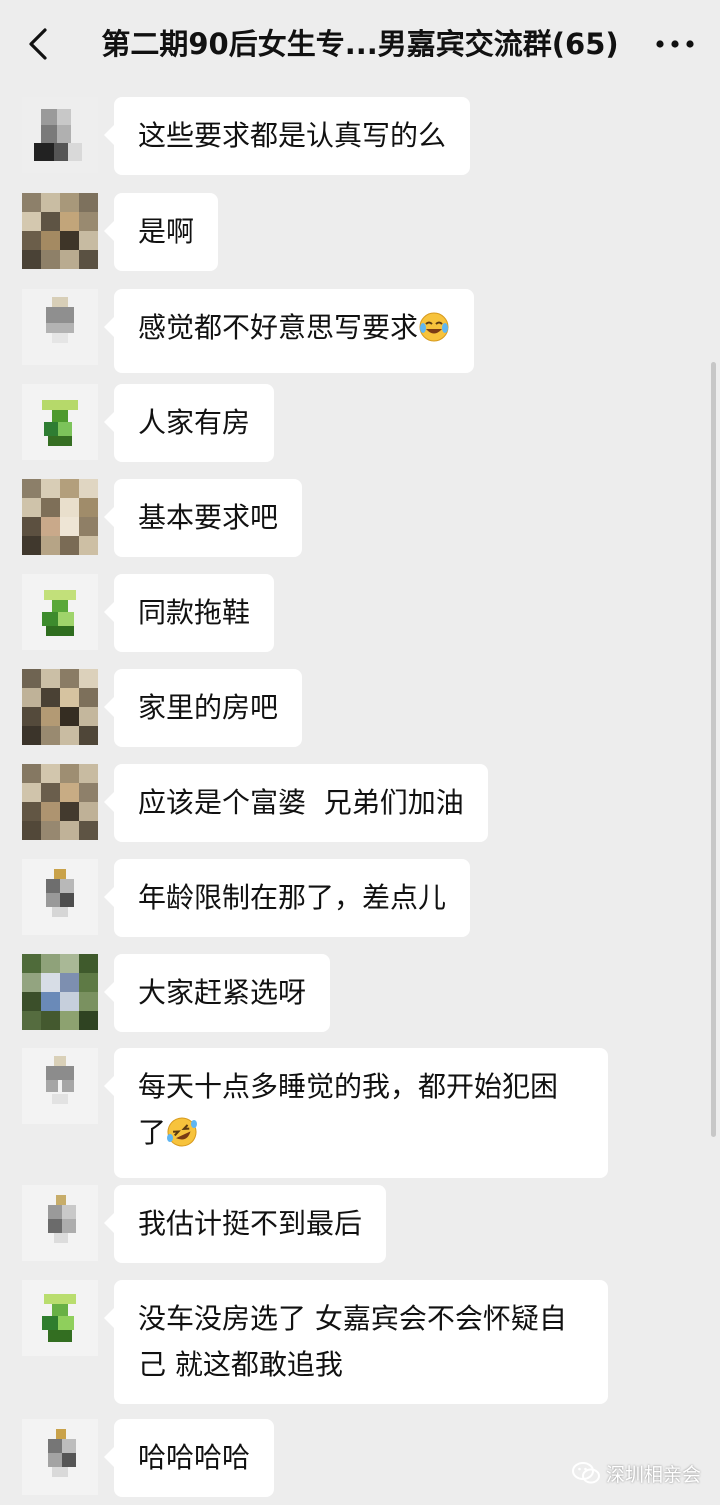  What do you see at coordinates (352, 1341) in the screenshot?
I see `message-text: 没车没房选了 女嘉宾会不会怀疑自己 就这都敢追我` at bounding box center [352, 1341].